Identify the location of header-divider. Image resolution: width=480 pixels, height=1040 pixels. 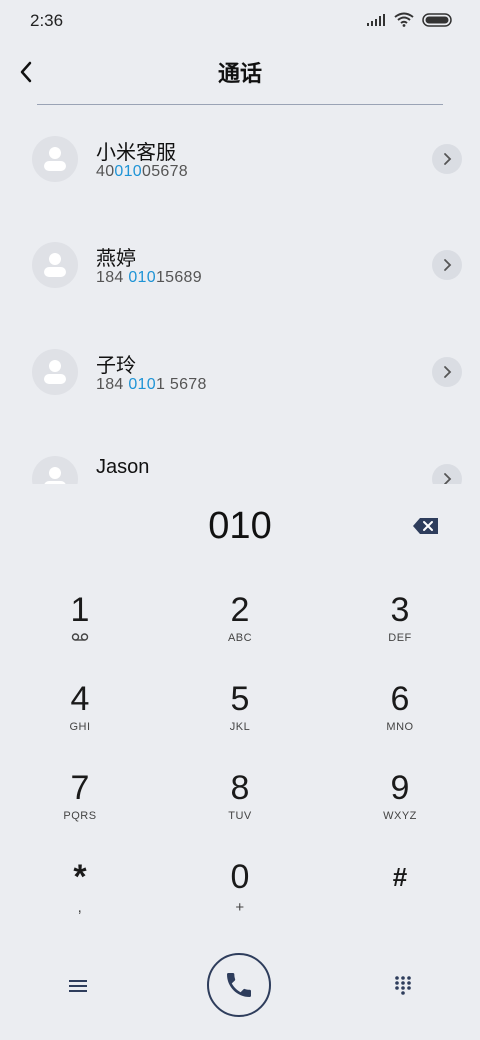
(240, 104).